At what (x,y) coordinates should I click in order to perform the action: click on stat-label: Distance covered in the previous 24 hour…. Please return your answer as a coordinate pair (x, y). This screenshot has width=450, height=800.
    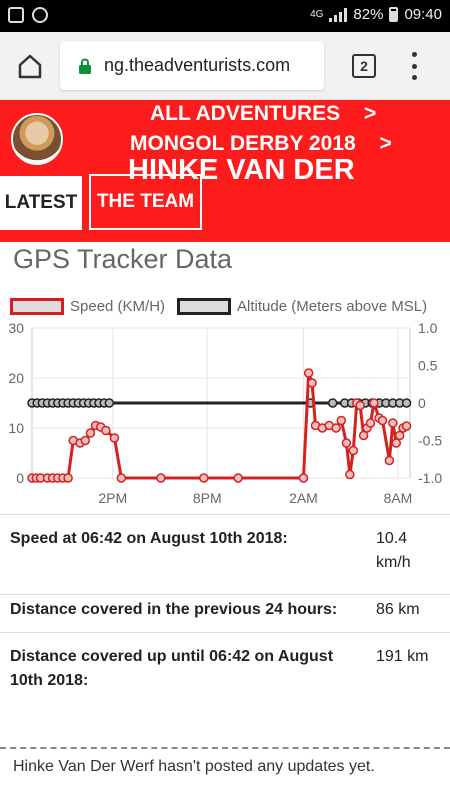
    Looking at the image, I should click on (174, 609).